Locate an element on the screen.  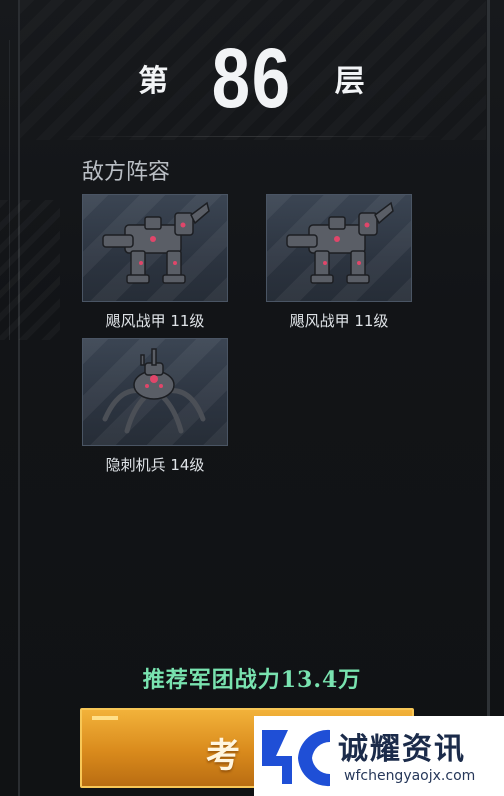
enemy-slot-1: 飓风战甲 11级 is located at coordinates (155, 262).